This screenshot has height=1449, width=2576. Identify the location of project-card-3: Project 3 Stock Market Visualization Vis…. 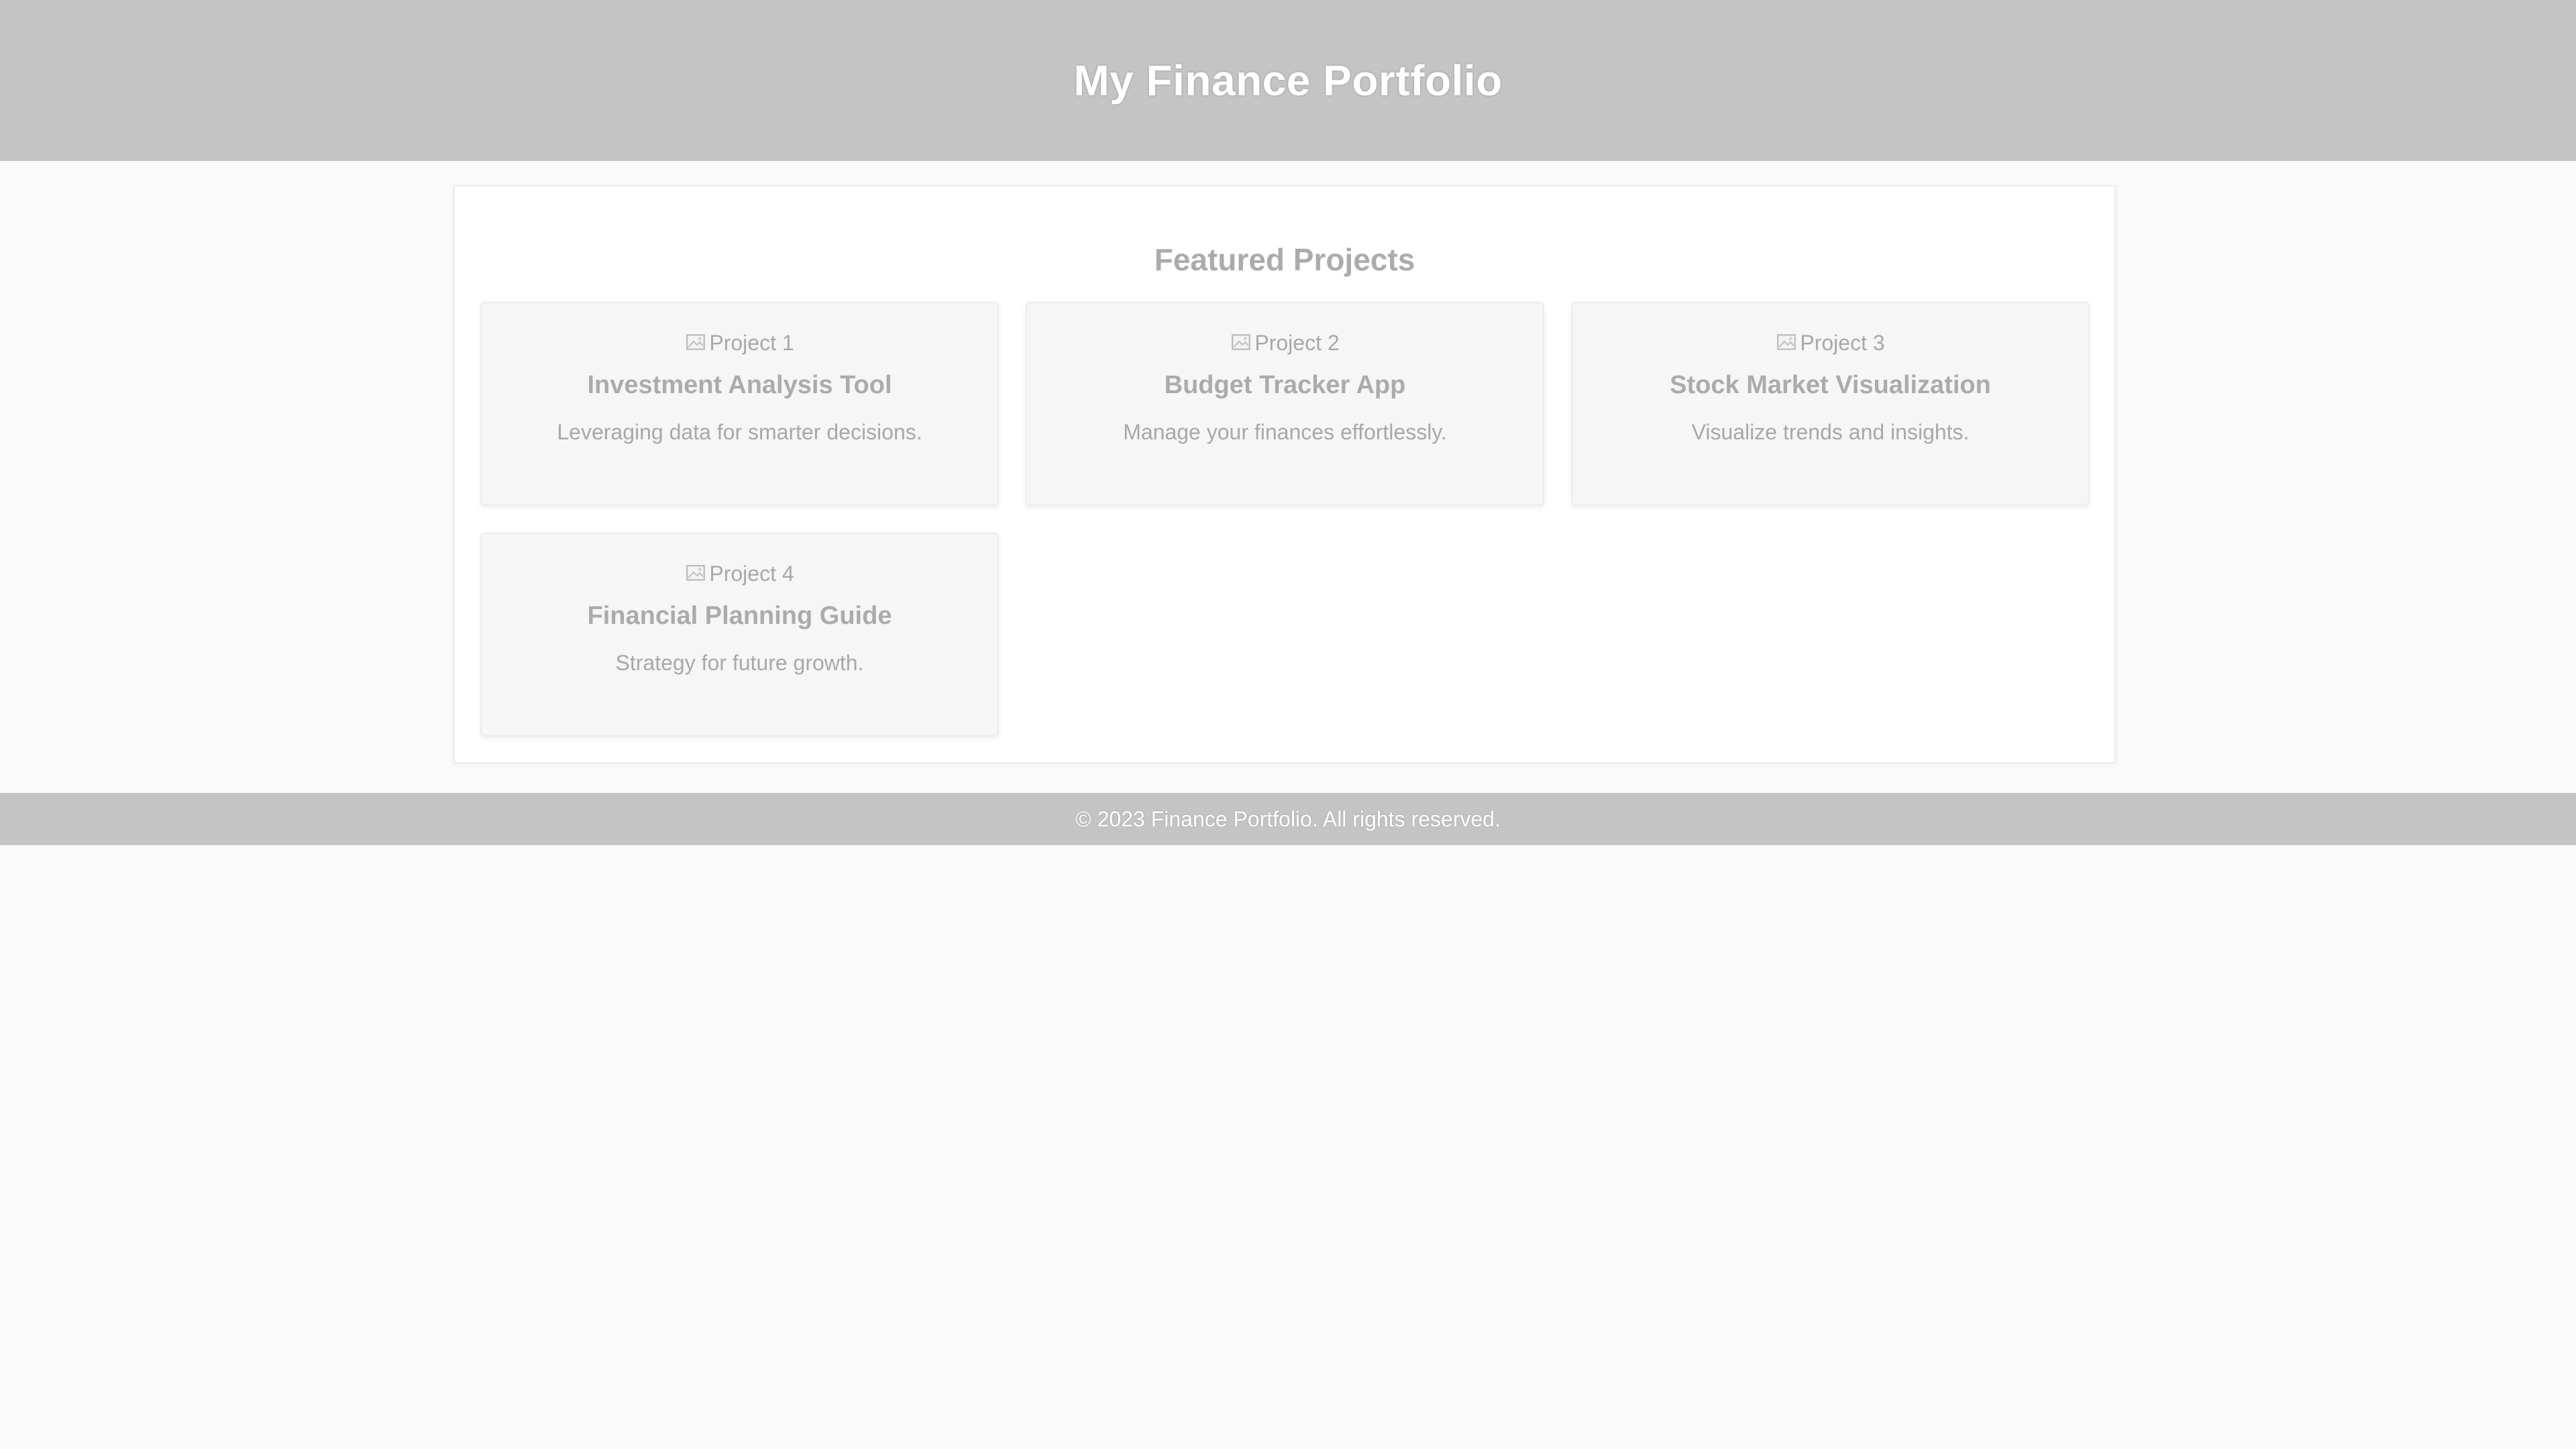
(1830, 404).